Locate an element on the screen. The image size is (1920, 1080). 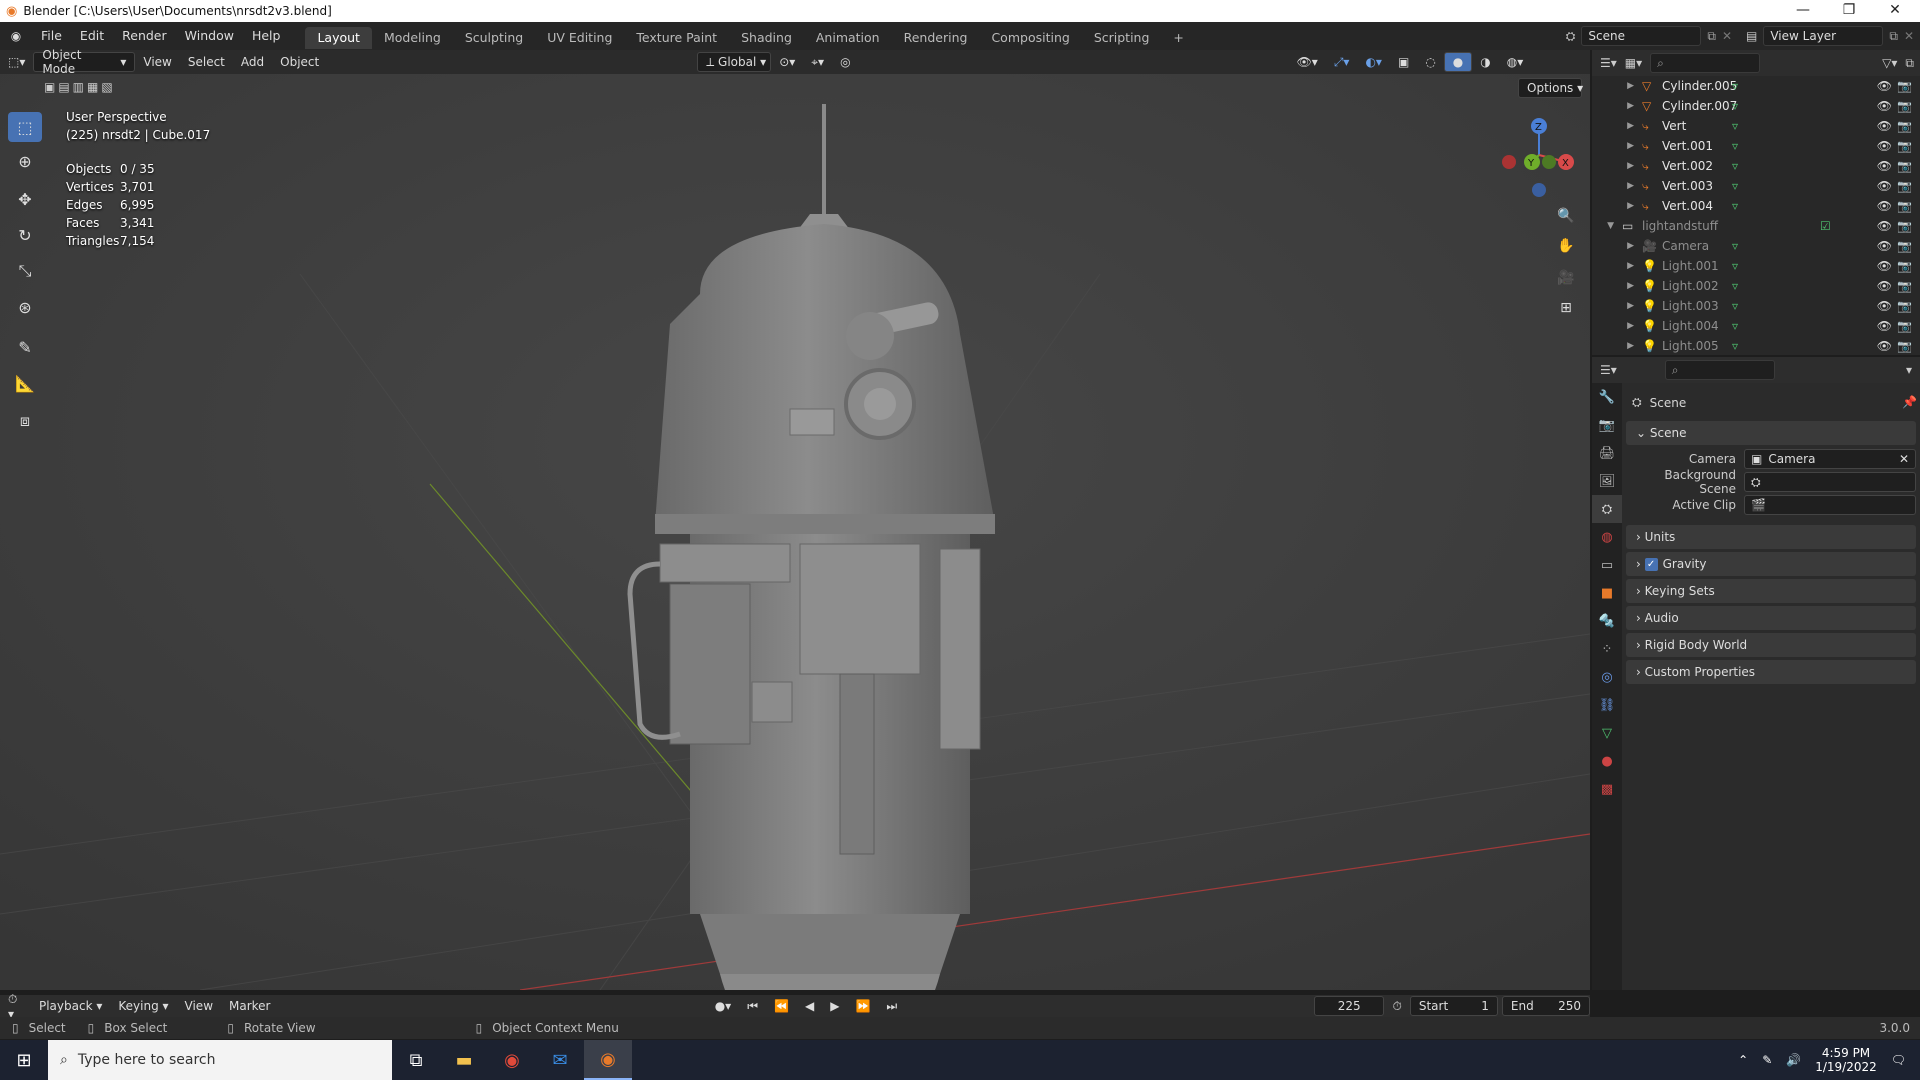
keying-sets-panel: › Keying Sets is located at coordinates (1771, 591).